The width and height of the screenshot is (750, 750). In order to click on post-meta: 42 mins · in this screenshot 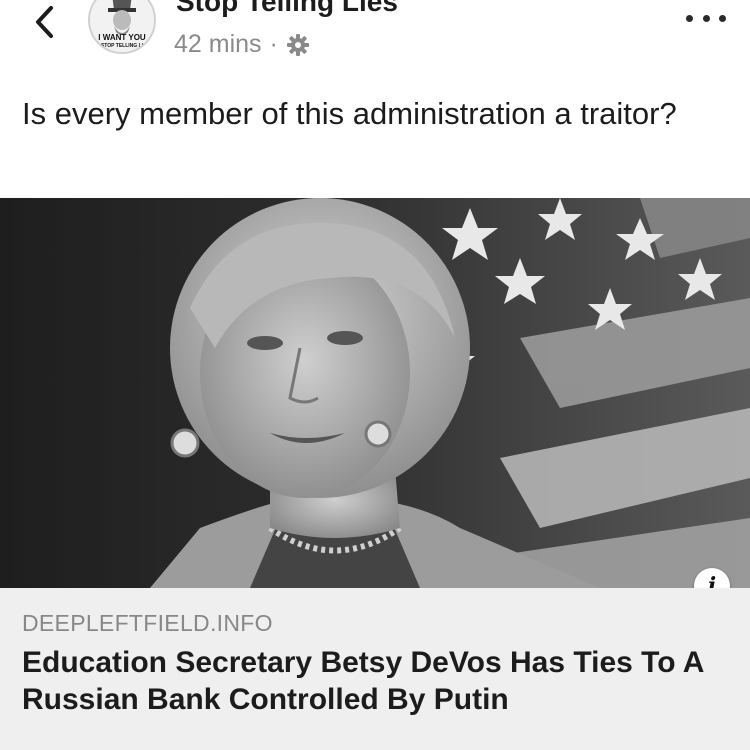, I will do `click(242, 44)`.